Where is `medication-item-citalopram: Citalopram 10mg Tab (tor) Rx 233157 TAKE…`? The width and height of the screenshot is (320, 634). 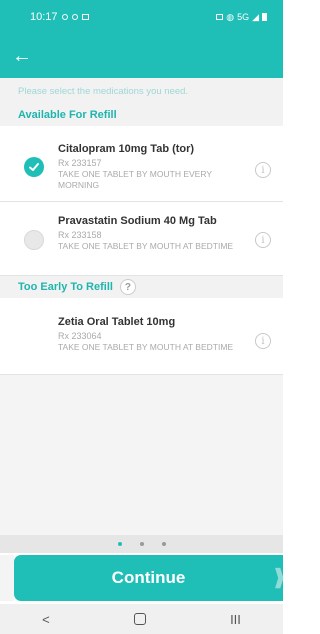 medication-item-citalopram: Citalopram 10mg Tab (tor) Rx 233157 TAKE… is located at coordinates (141, 164).